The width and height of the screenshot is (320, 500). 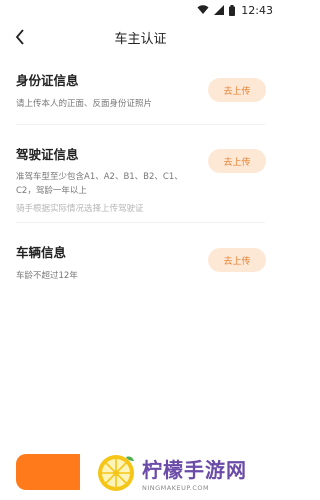 I want to click on page-title: 车主认证, so click(x=140, y=39).